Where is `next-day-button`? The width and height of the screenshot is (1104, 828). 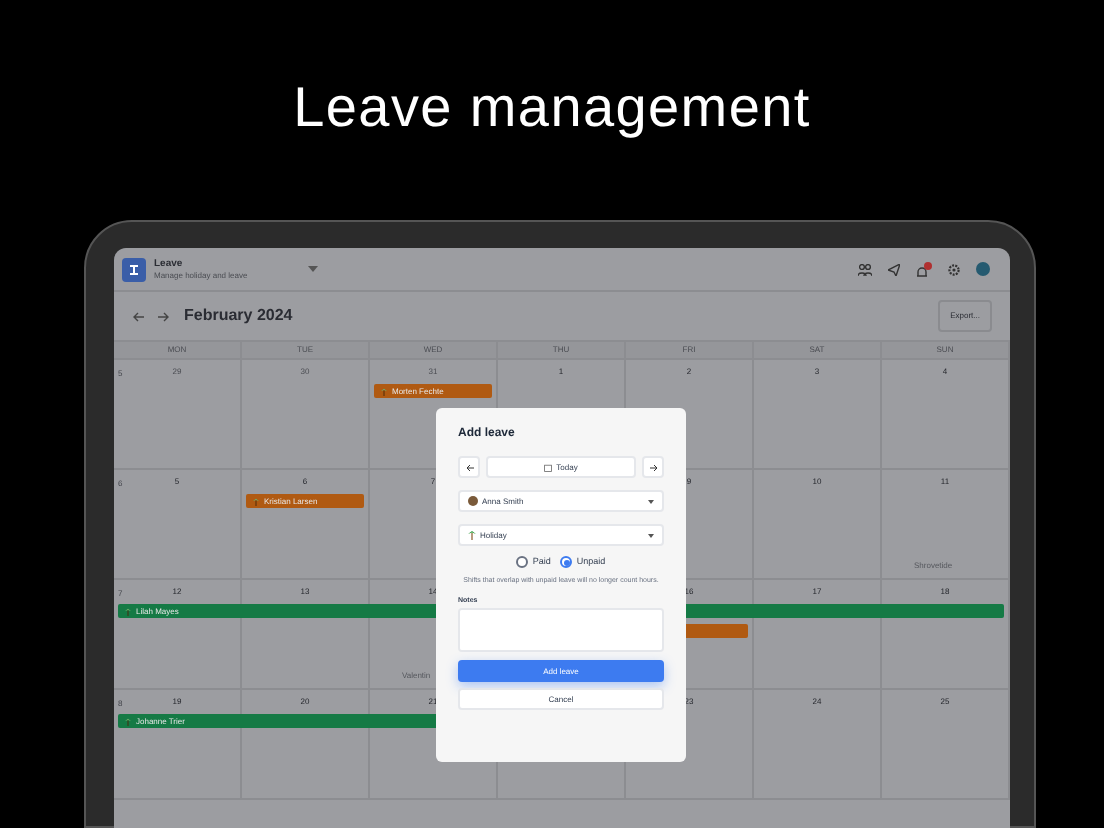 next-day-button is located at coordinates (653, 467).